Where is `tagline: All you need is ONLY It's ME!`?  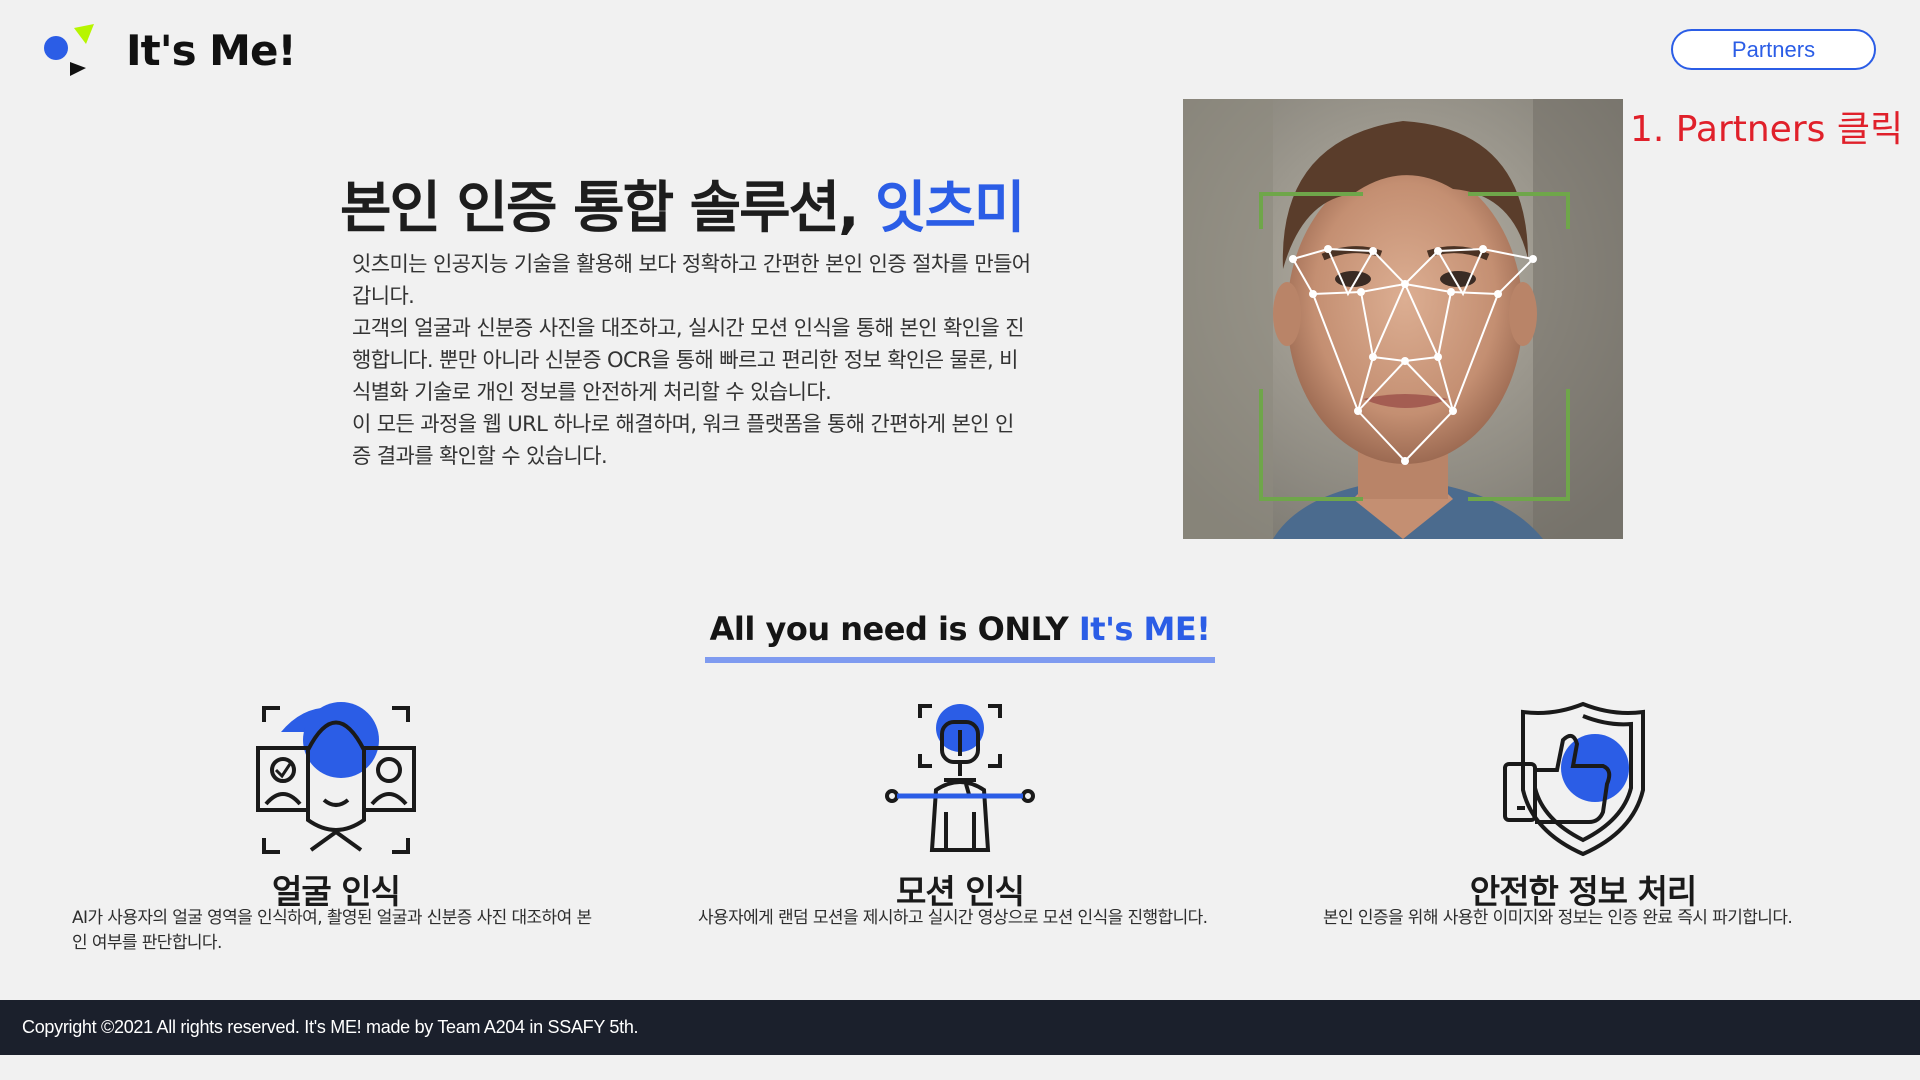 tagline: All you need is ONLY It's ME! is located at coordinates (960, 629).